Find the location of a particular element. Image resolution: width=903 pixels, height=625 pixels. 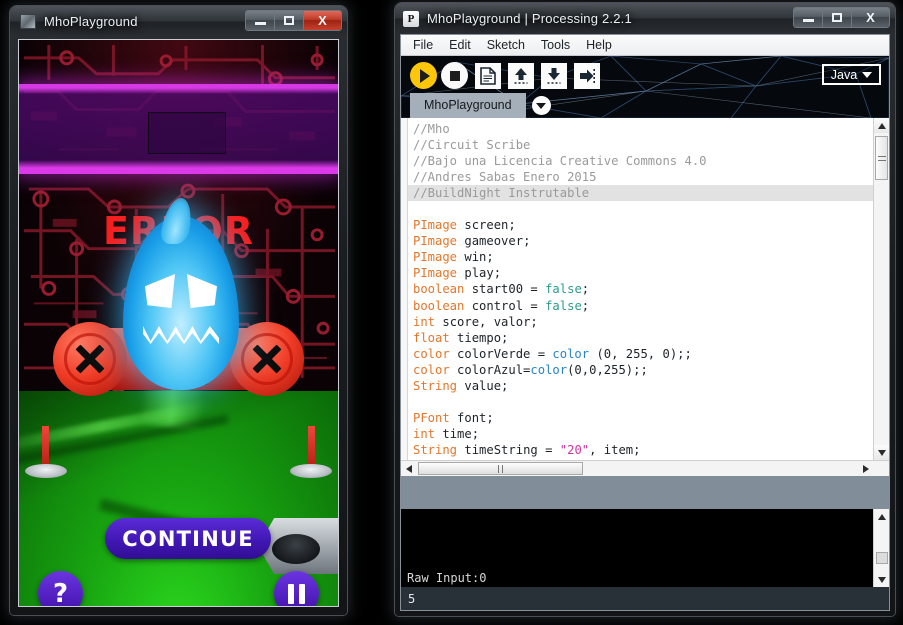

menu-sketch: Sketch is located at coordinates (506, 45).